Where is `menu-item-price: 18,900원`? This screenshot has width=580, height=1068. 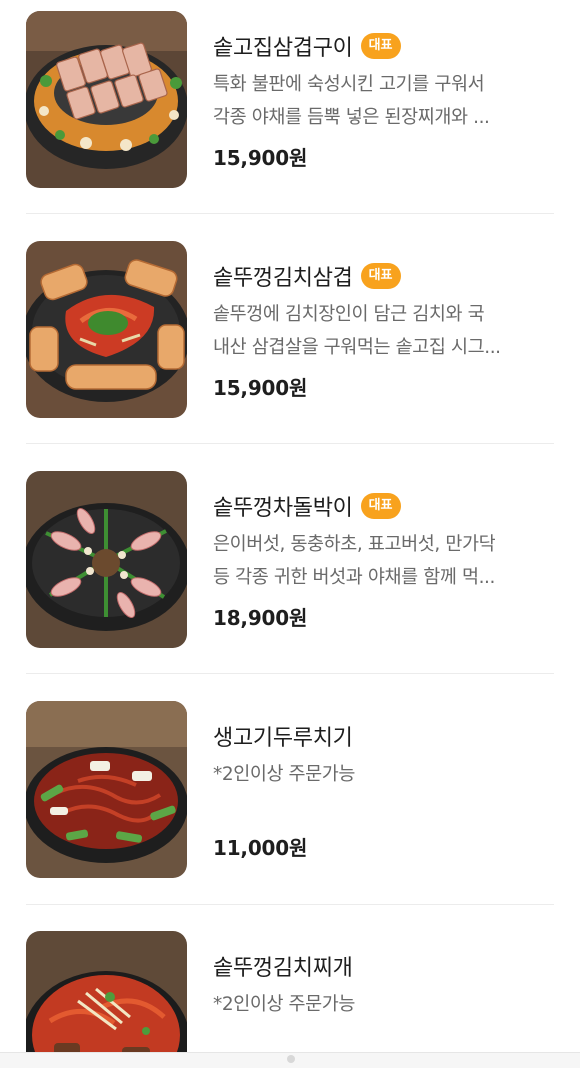
menu-item-price: 18,900원 is located at coordinates (260, 618).